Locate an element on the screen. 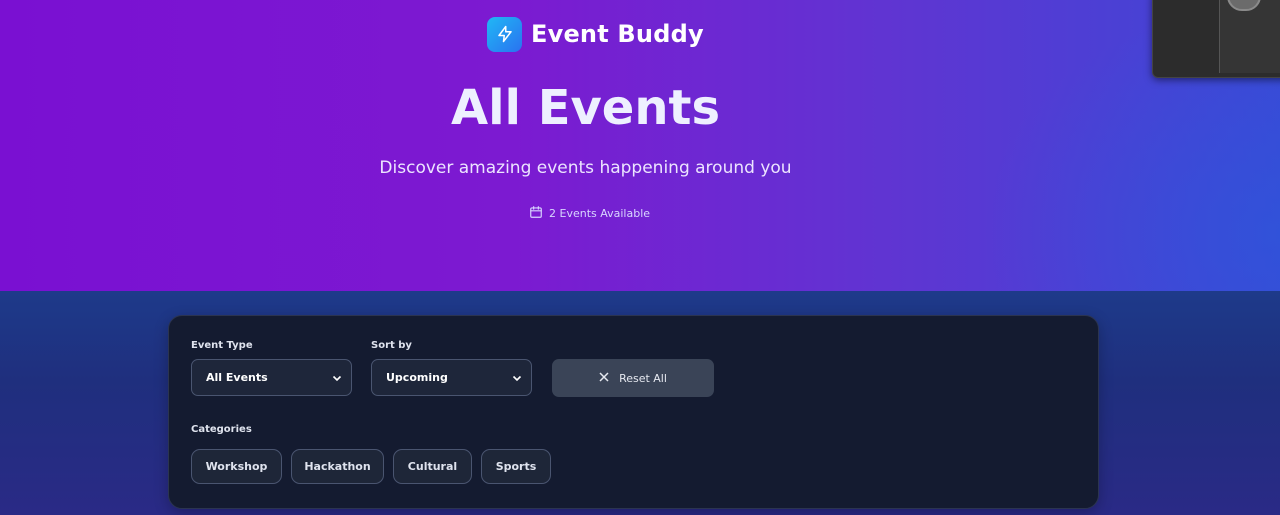 The image size is (1280, 515). events-count: 2 Events Available is located at coordinates (589, 213).